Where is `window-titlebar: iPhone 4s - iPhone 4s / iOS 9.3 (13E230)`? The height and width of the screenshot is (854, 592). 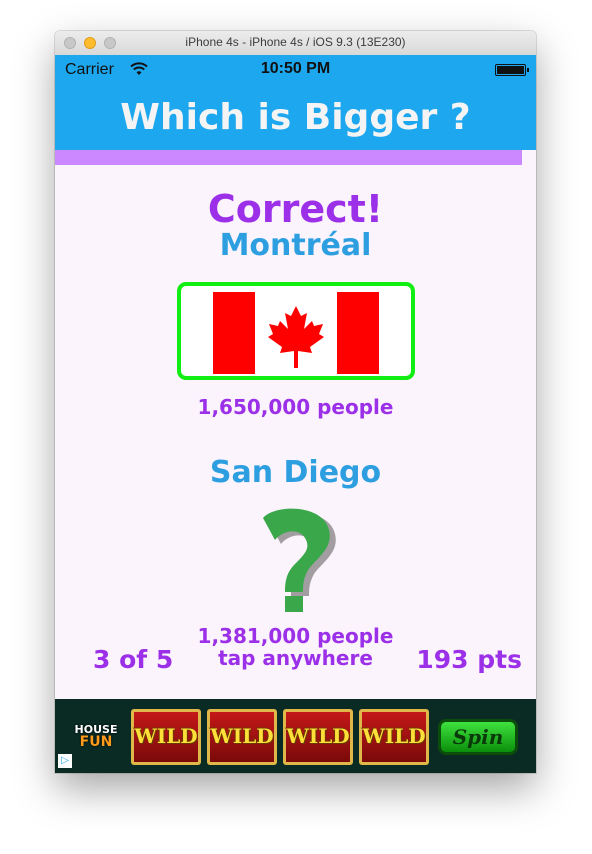 window-titlebar: iPhone 4s - iPhone 4s / iOS 9.3 (13E230) is located at coordinates (295, 43).